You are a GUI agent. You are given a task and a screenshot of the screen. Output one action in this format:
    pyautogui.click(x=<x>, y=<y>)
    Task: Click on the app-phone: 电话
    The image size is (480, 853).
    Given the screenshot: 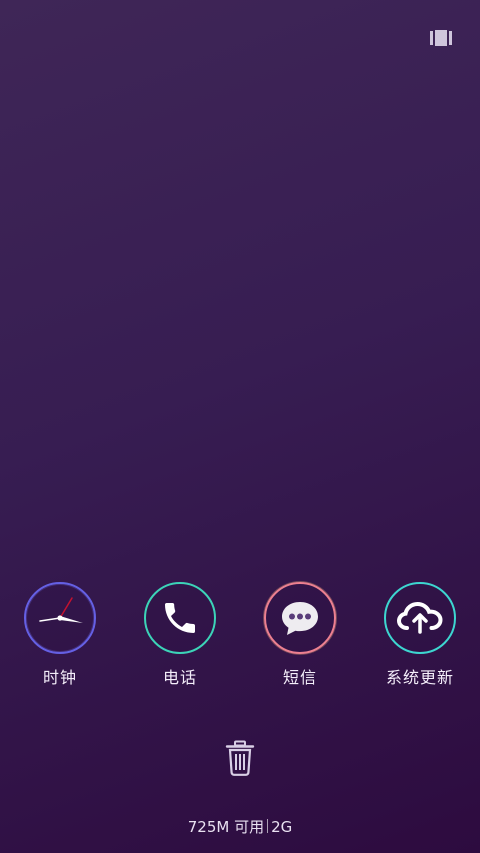 What is the action you would take?
    pyautogui.click(x=180, y=635)
    